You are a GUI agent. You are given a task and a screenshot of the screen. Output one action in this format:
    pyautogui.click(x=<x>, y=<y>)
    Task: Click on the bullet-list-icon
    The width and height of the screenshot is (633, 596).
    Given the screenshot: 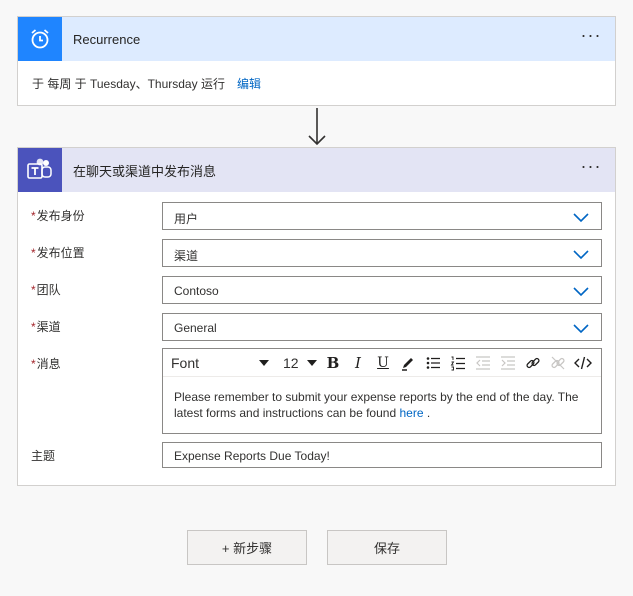 What is the action you would take?
    pyautogui.click(x=433, y=363)
    